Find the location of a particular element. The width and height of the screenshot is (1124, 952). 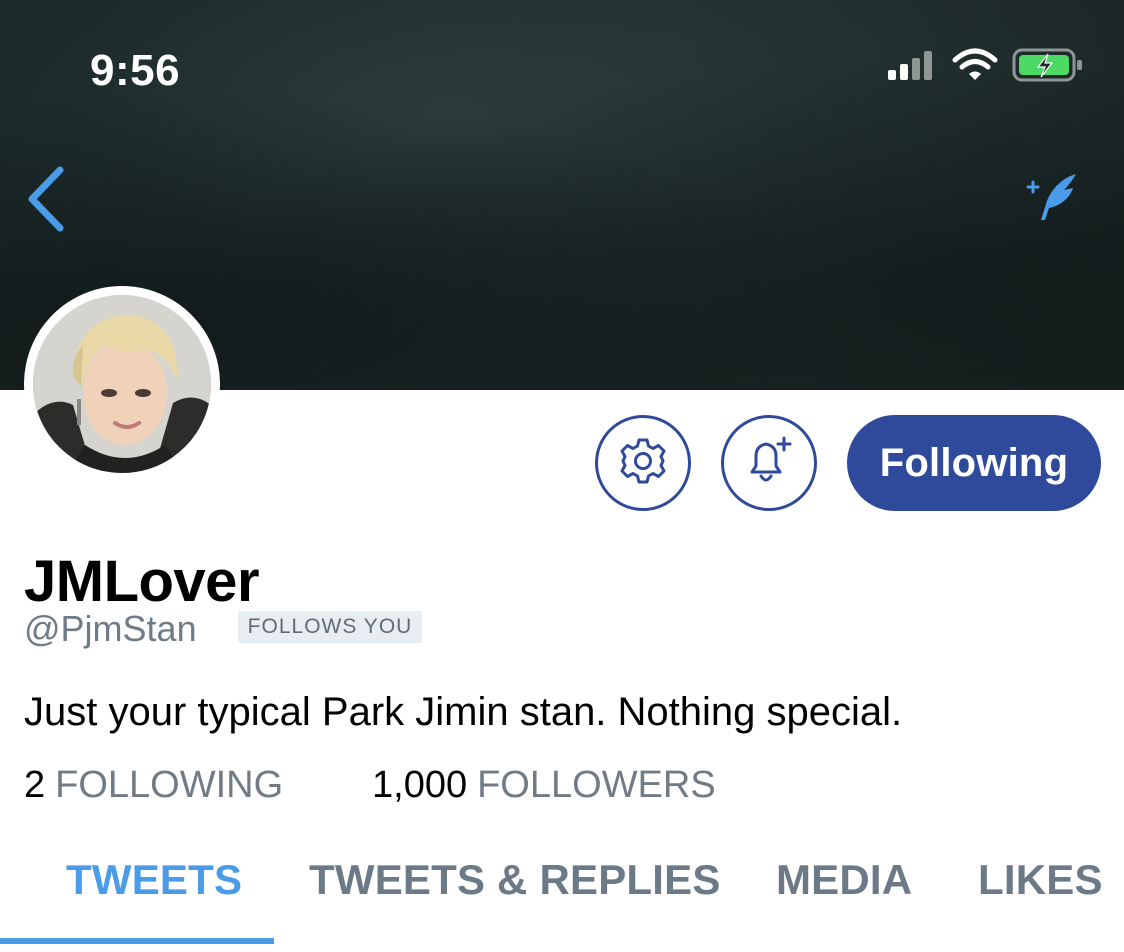

cellular-signal-icon is located at coordinates (912, 67).